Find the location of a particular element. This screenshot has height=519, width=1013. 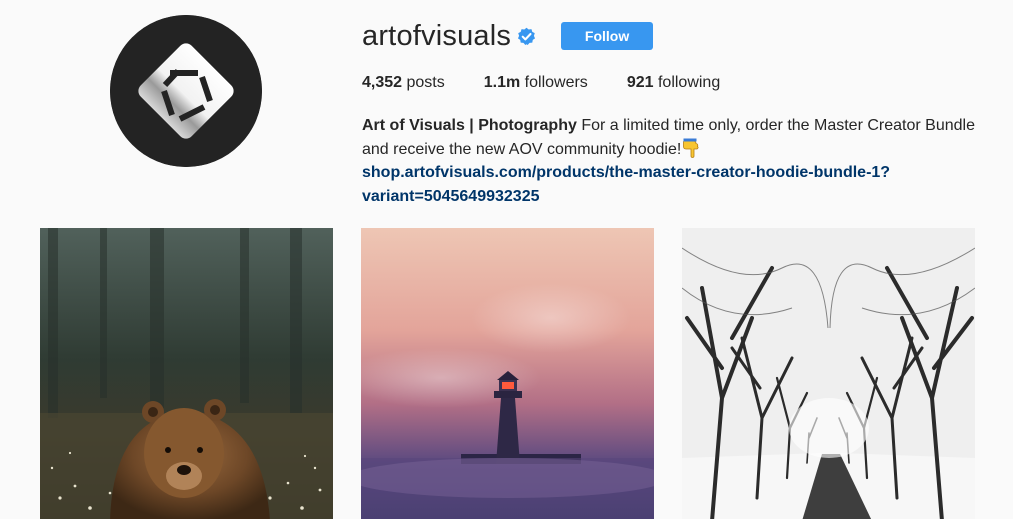

profile-avatar is located at coordinates (186, 91).